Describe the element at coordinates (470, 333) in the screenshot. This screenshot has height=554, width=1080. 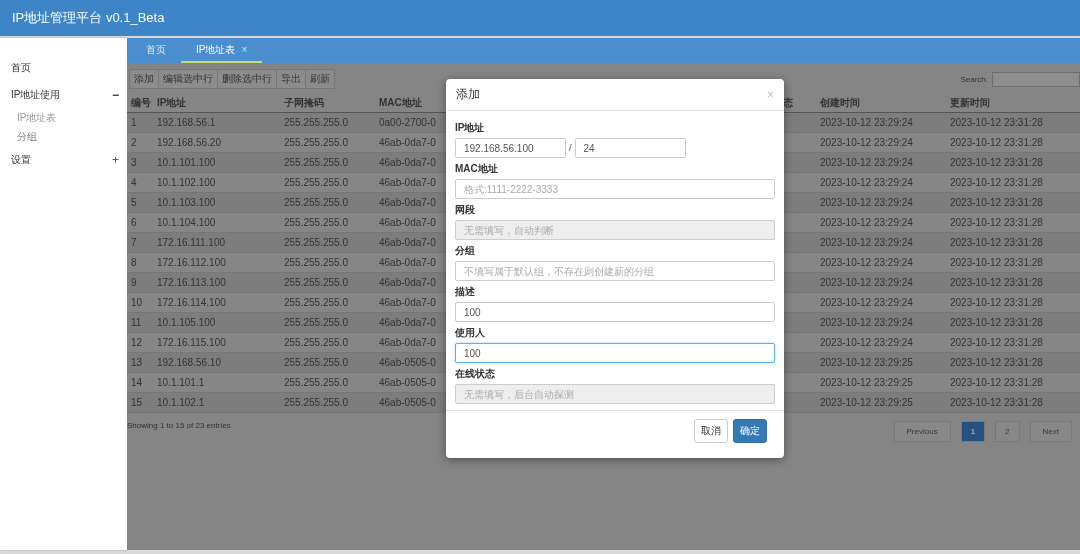
I see `field-label: 使用人` at that location.